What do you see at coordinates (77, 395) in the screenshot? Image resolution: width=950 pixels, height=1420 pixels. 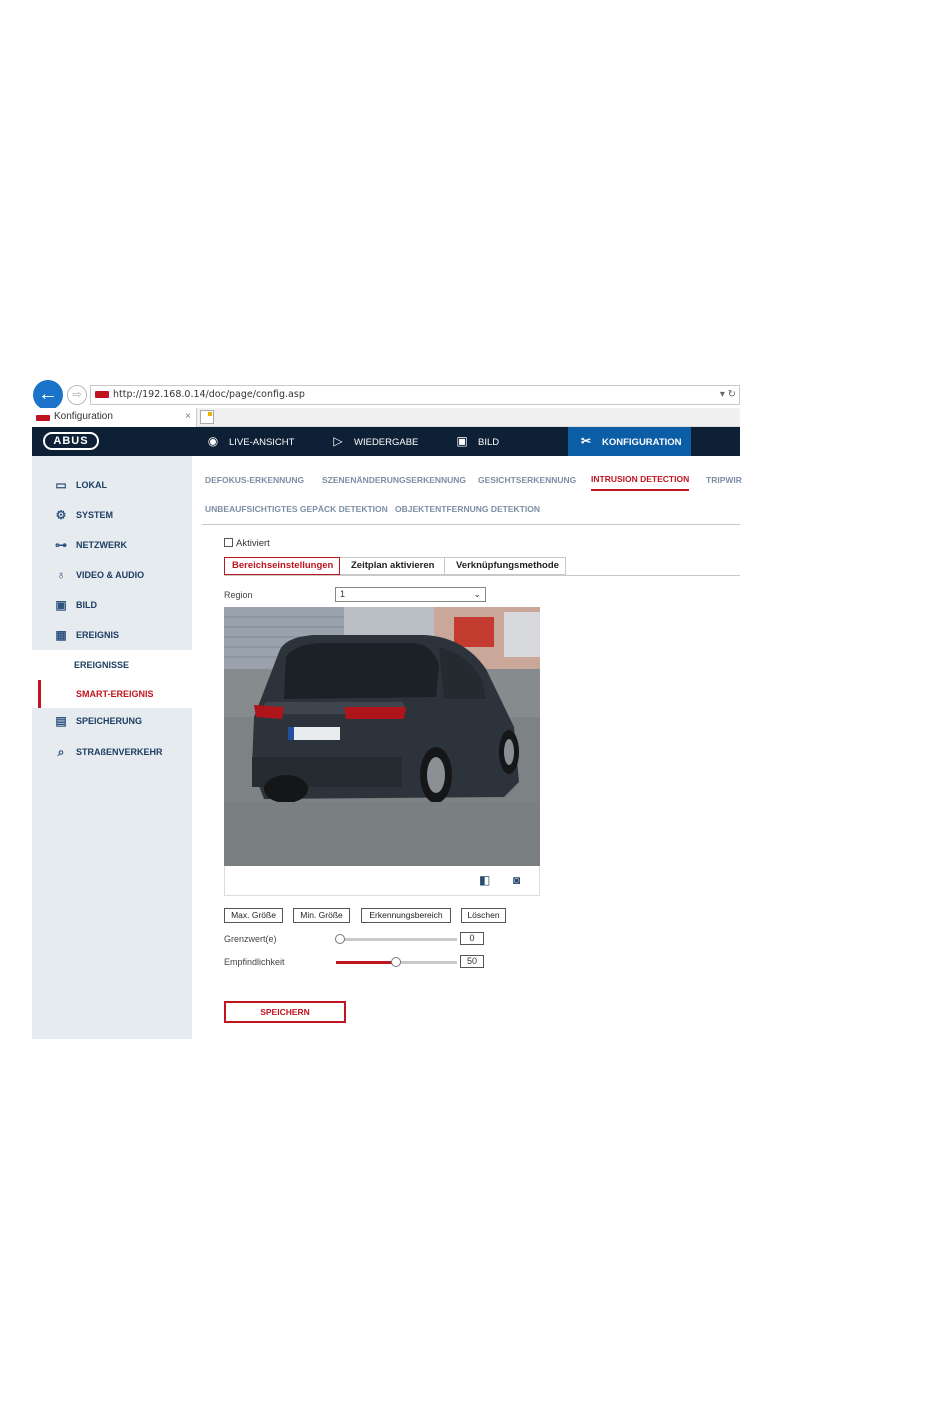 I see `forward-arrow-icon: ⇨` at bounding box center [77, 395].